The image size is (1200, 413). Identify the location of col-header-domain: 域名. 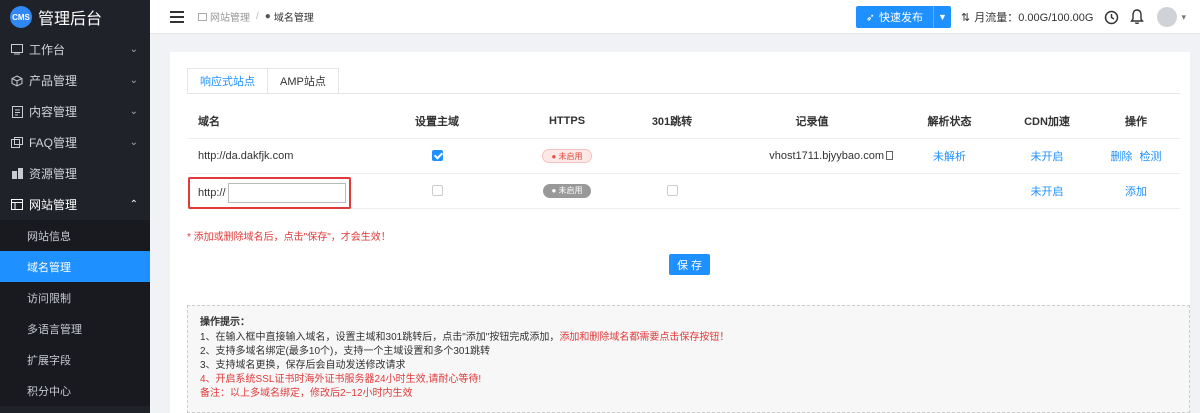
(272, 121).